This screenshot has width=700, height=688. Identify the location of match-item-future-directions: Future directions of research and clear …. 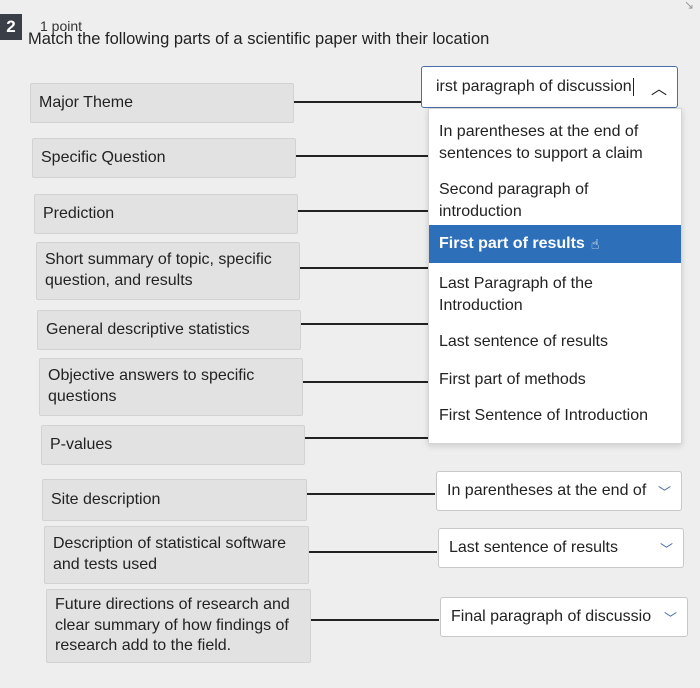
(178, 626).